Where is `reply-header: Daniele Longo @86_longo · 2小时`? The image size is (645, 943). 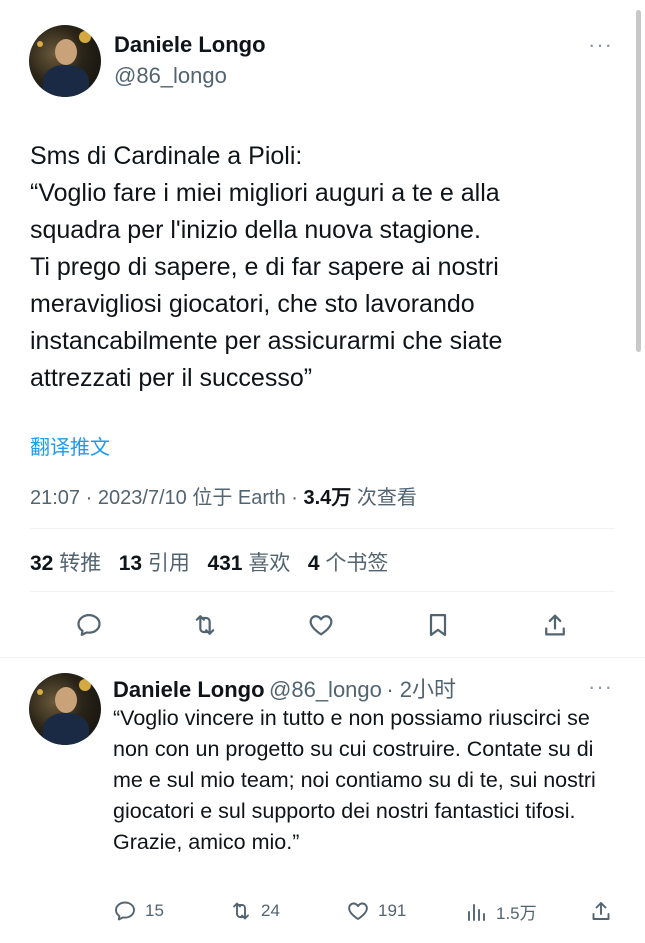
reply-header: Daniele Longo @86_longo · 2小时 is located at coordinates (284, 688).